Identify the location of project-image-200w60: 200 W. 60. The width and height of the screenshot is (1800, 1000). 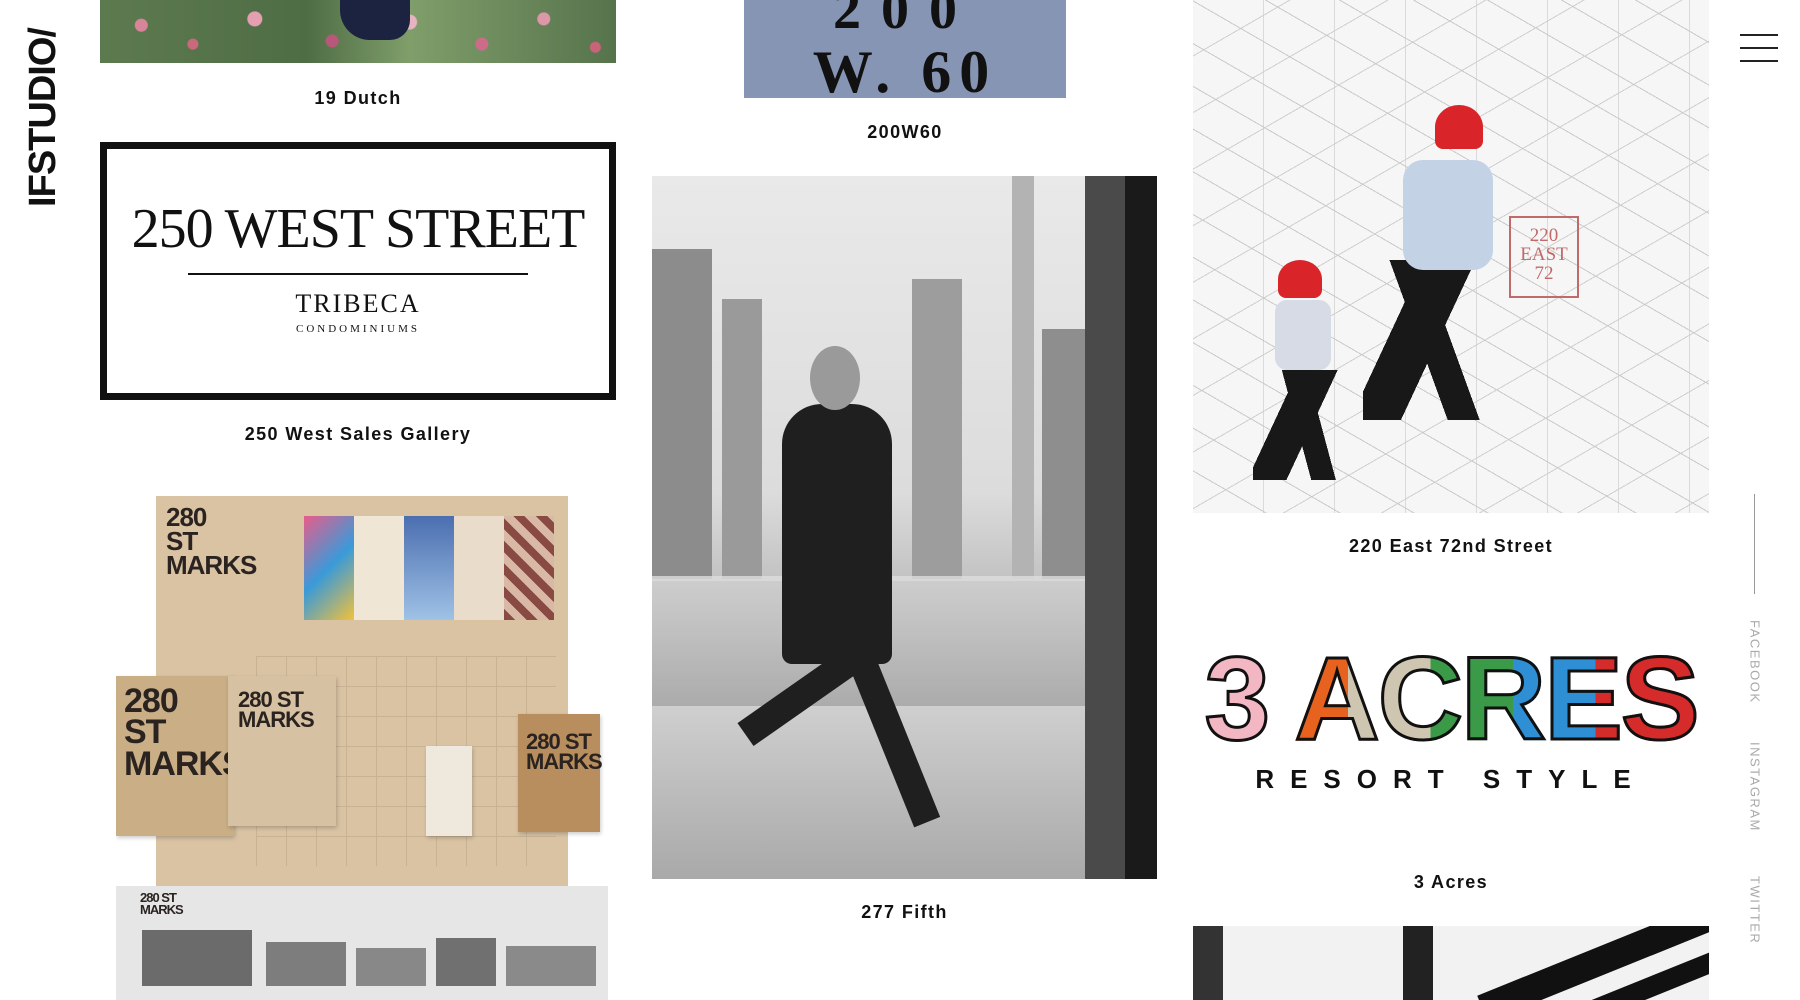
(905, 49).